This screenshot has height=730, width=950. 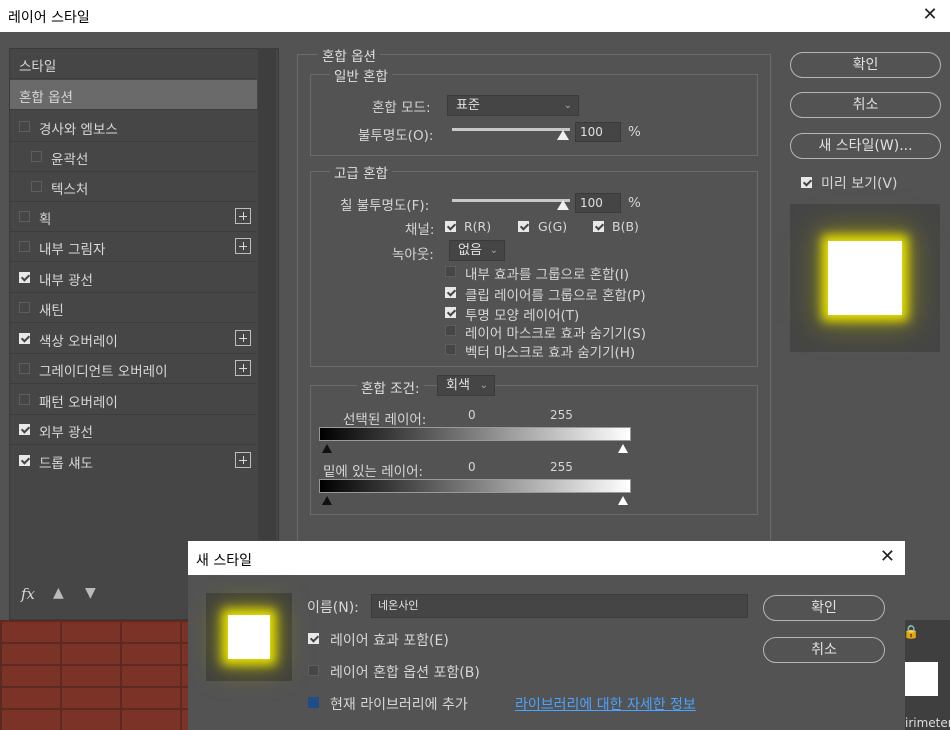 I want to click on contour-checkbox, so click(x=36, y=156).